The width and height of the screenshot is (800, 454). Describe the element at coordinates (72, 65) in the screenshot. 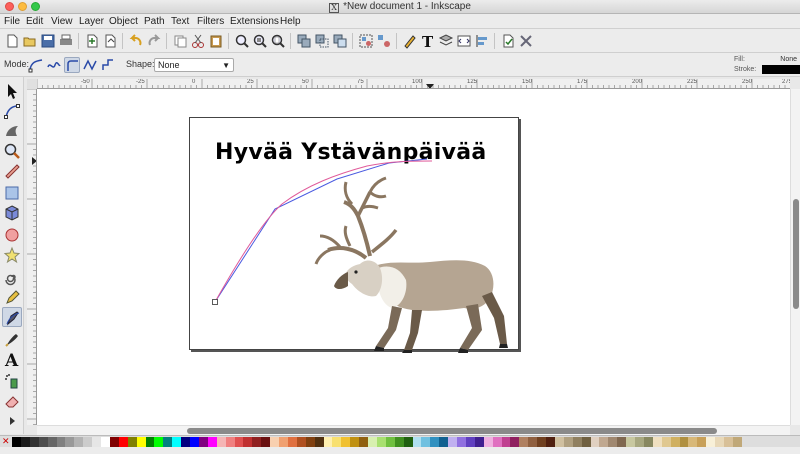

I see `bspline-mode-icon` at that location.